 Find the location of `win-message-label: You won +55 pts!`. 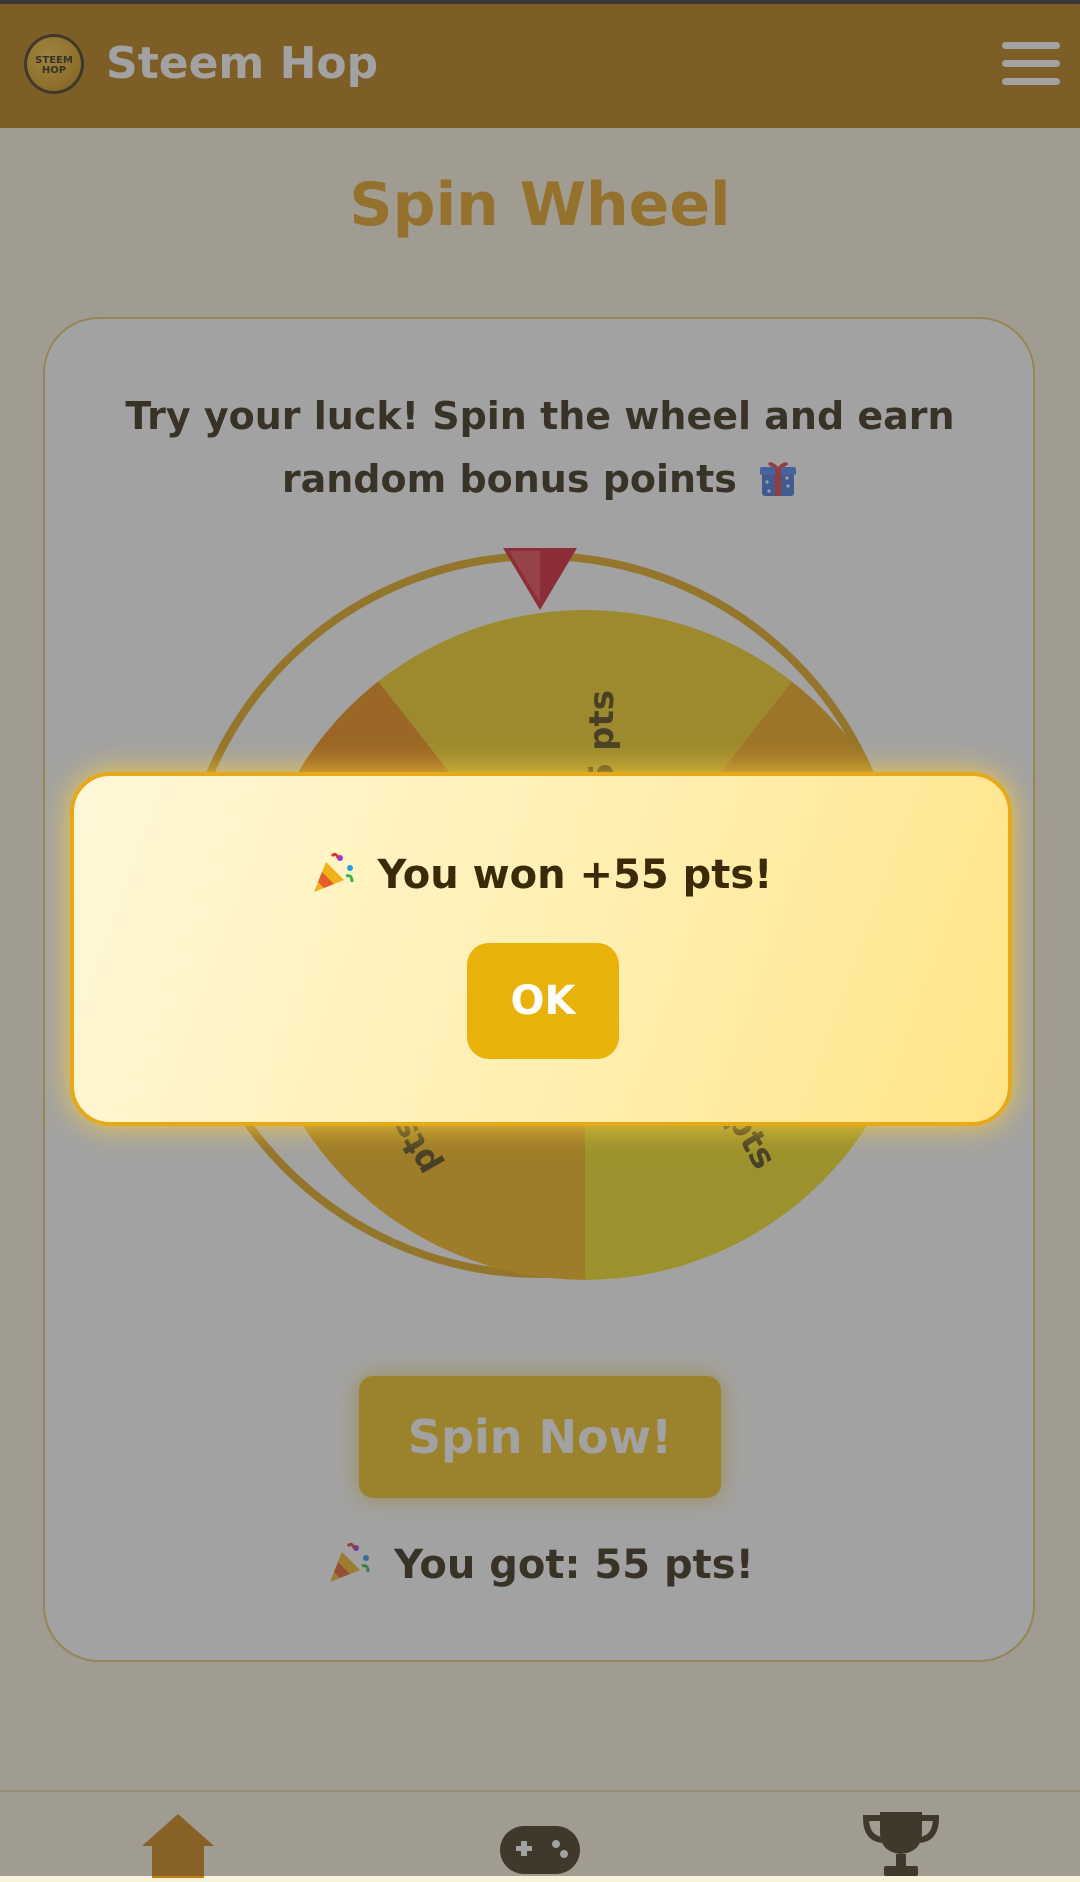

win-message-label: You won +55 pts! is located at coordinates (575, 875).